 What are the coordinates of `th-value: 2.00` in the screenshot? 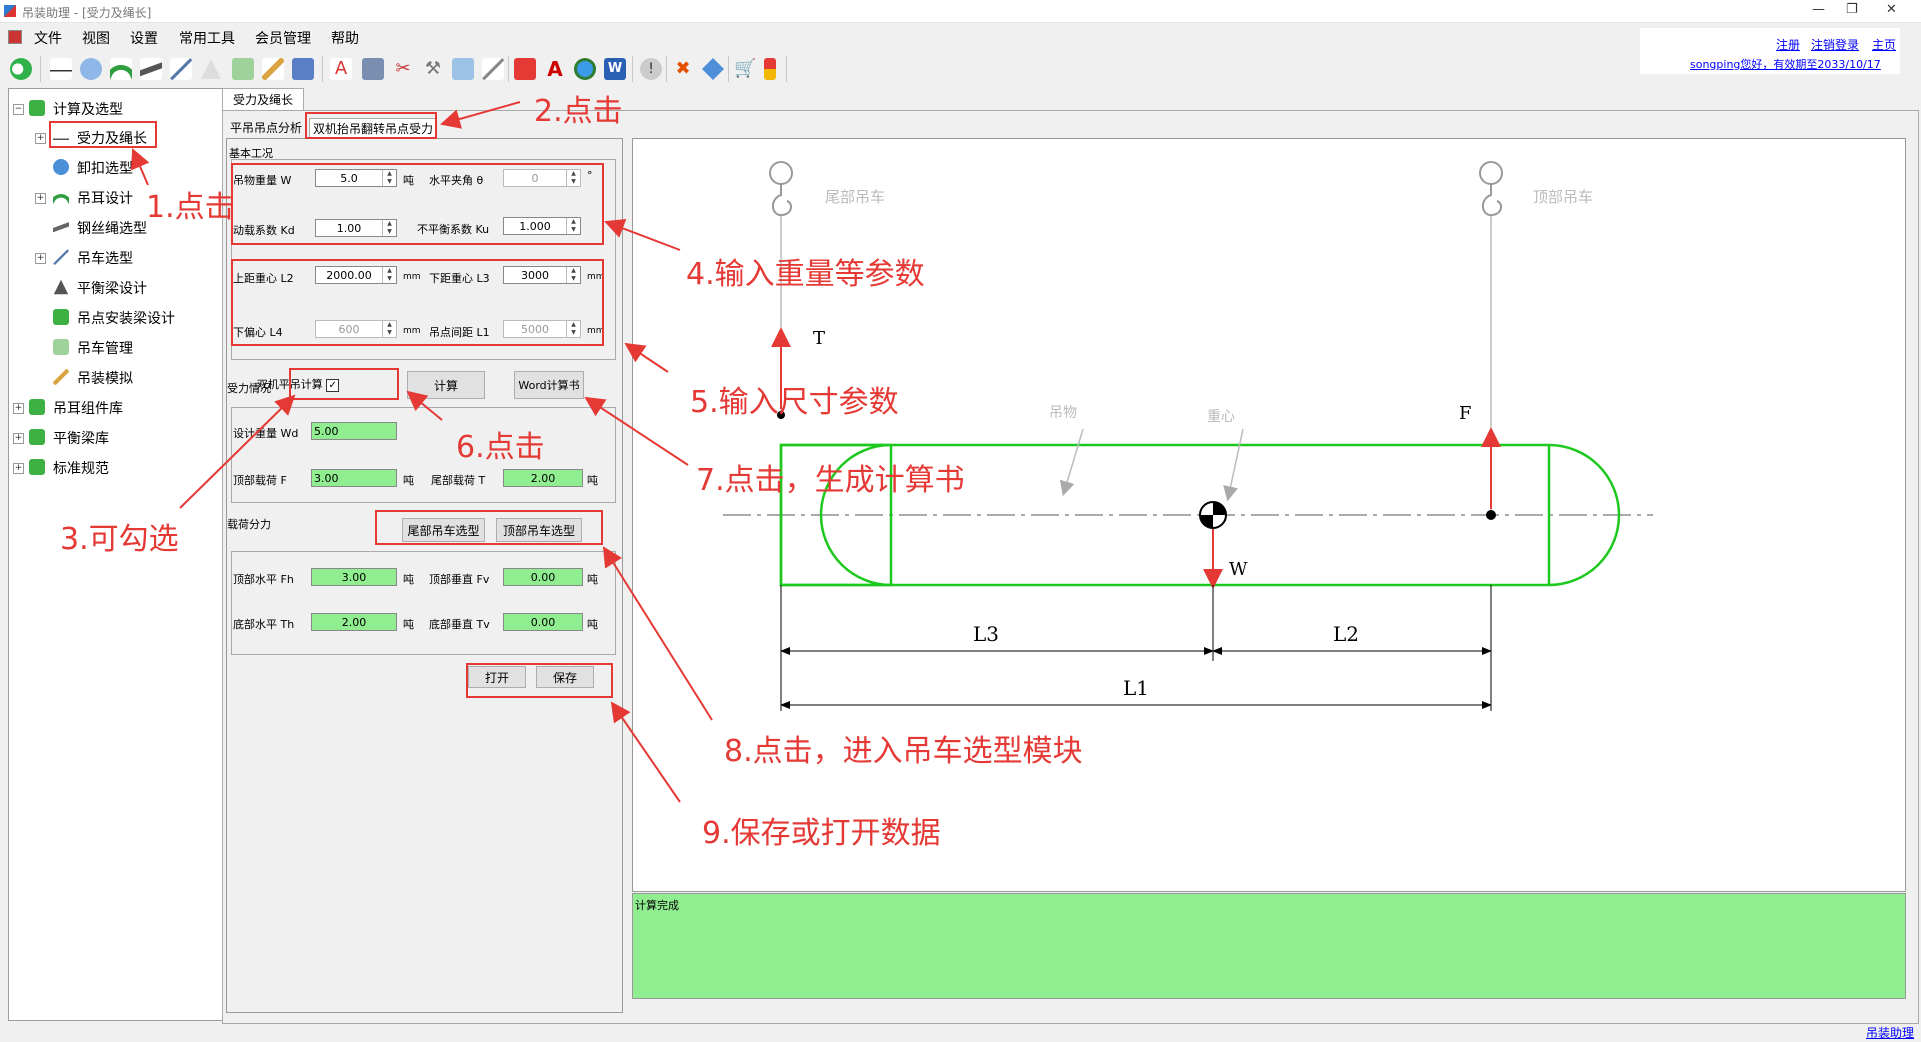 It's located at (354, 622).